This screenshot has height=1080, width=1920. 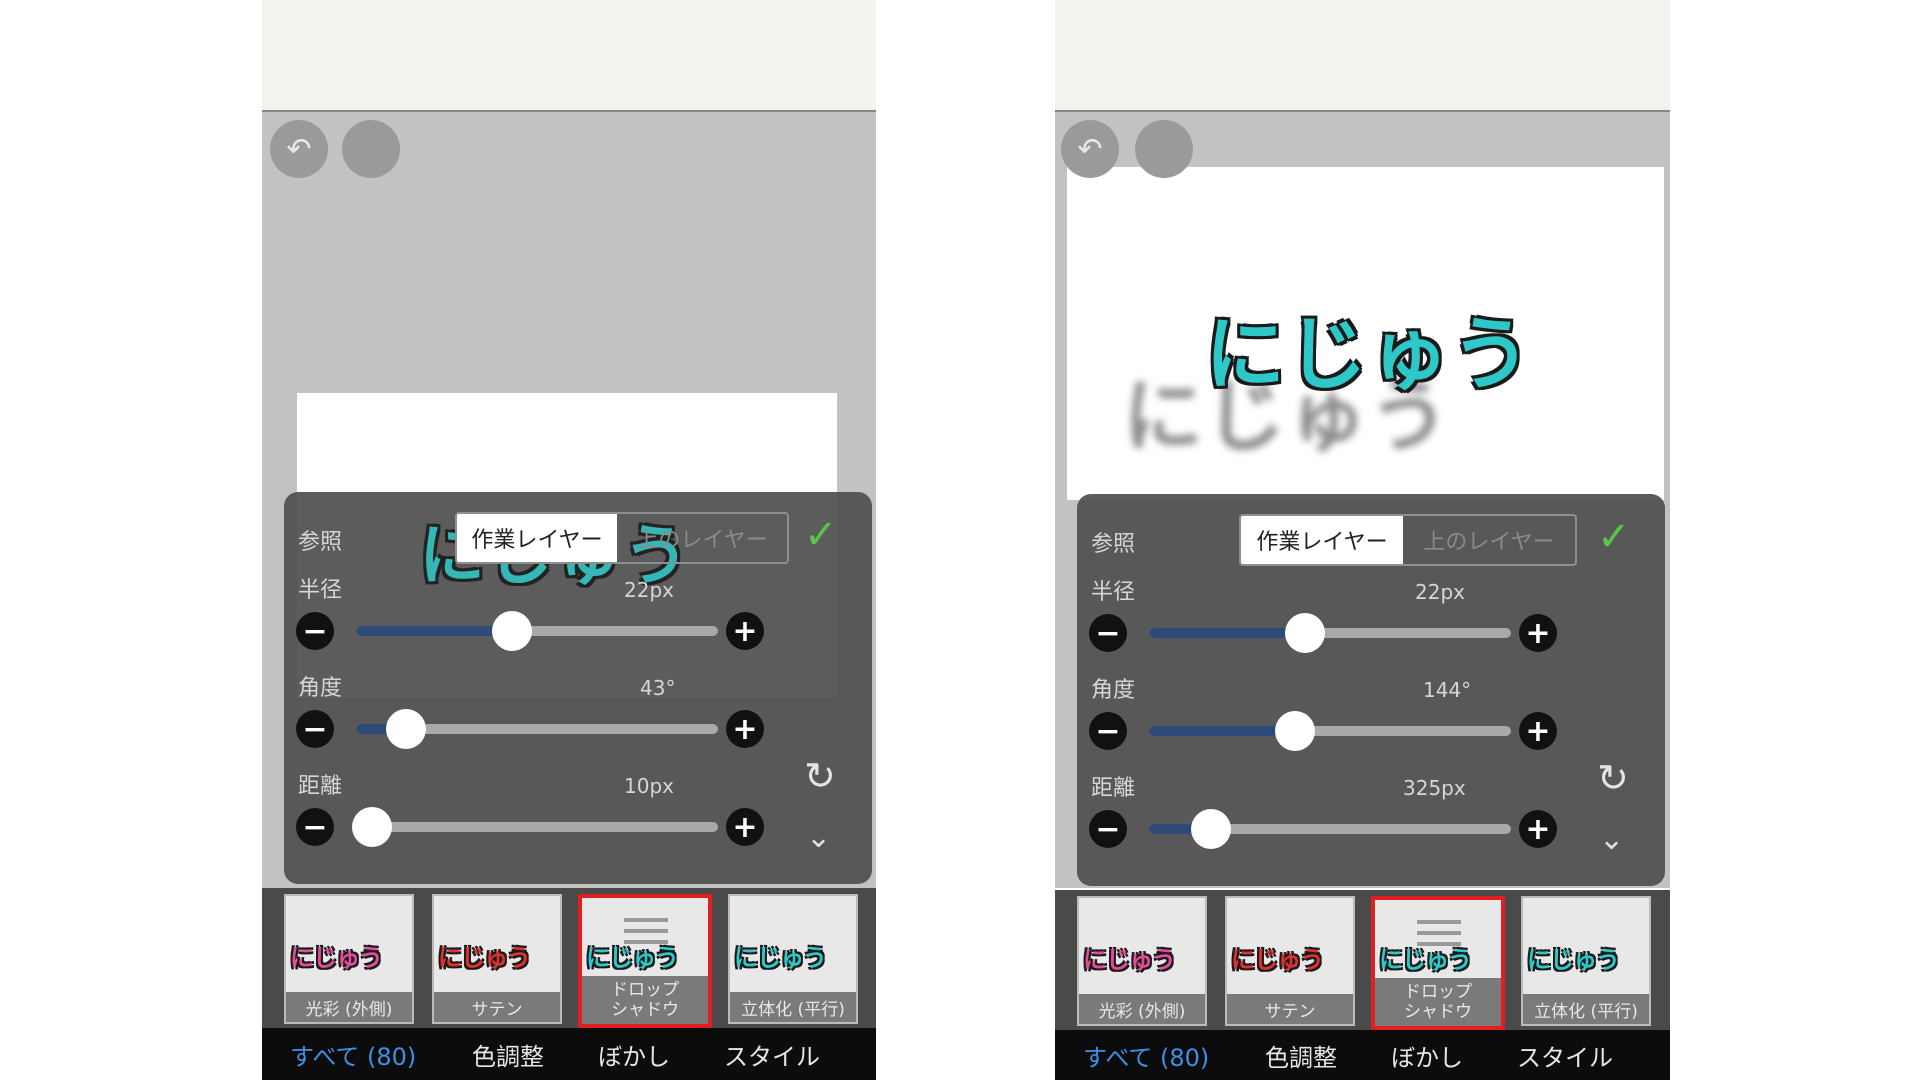 I want to click on canvas-text: にじゅう, so click(x=1369, y=354).